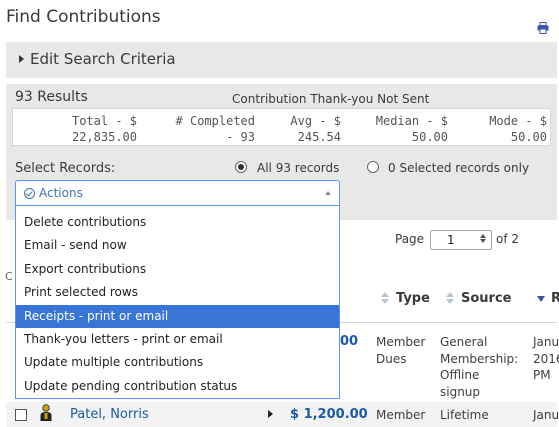 The width and height of the screenshot is (559, 427). What do you see at coordinates (177, 222) in the screenshot?
I see `action-delete-contributions: Delete contributions` at bounding box center [177, 222].